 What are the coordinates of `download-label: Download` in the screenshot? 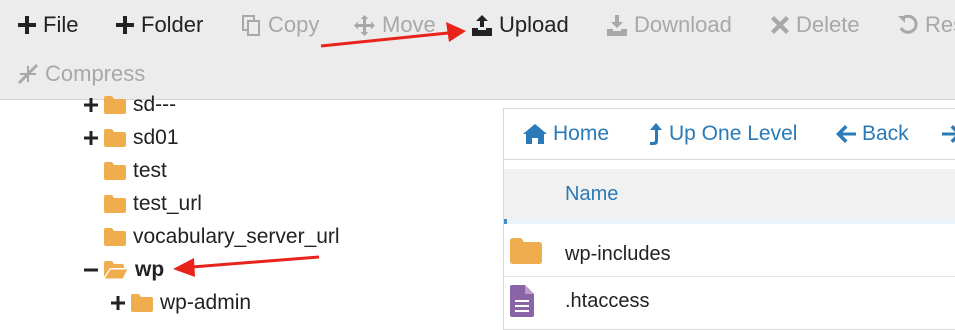 It's located at (683, 24).